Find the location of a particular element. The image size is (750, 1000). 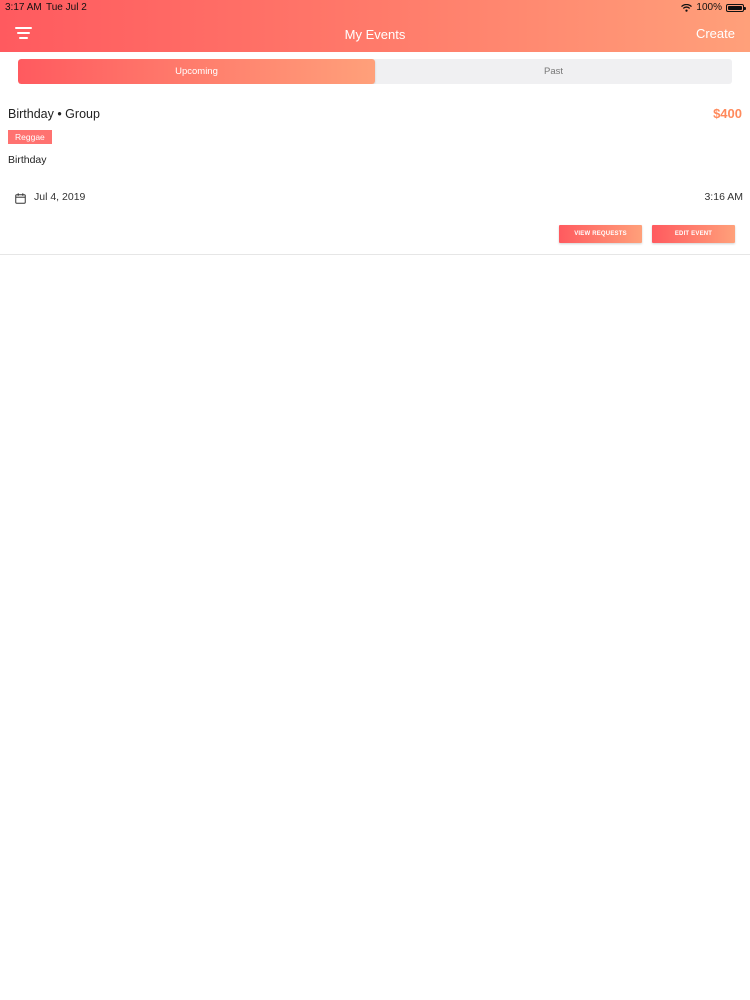

status-time: 3:17 AM is located at coordinates (23, 7).